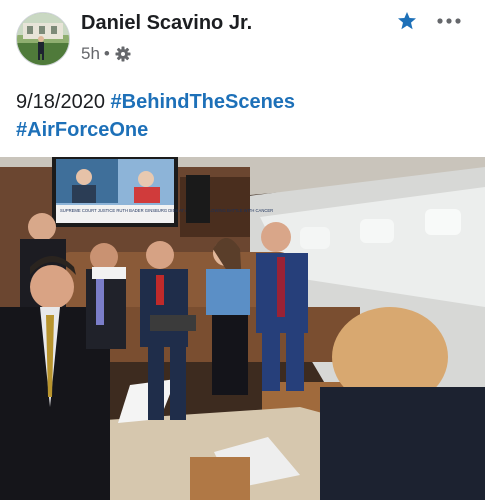 The height and width of the screenshot is (500, 485). What do you see at coordinates (123, 54) in the screenshot?
I see `gear-icon` at bounding box center [123, 54].